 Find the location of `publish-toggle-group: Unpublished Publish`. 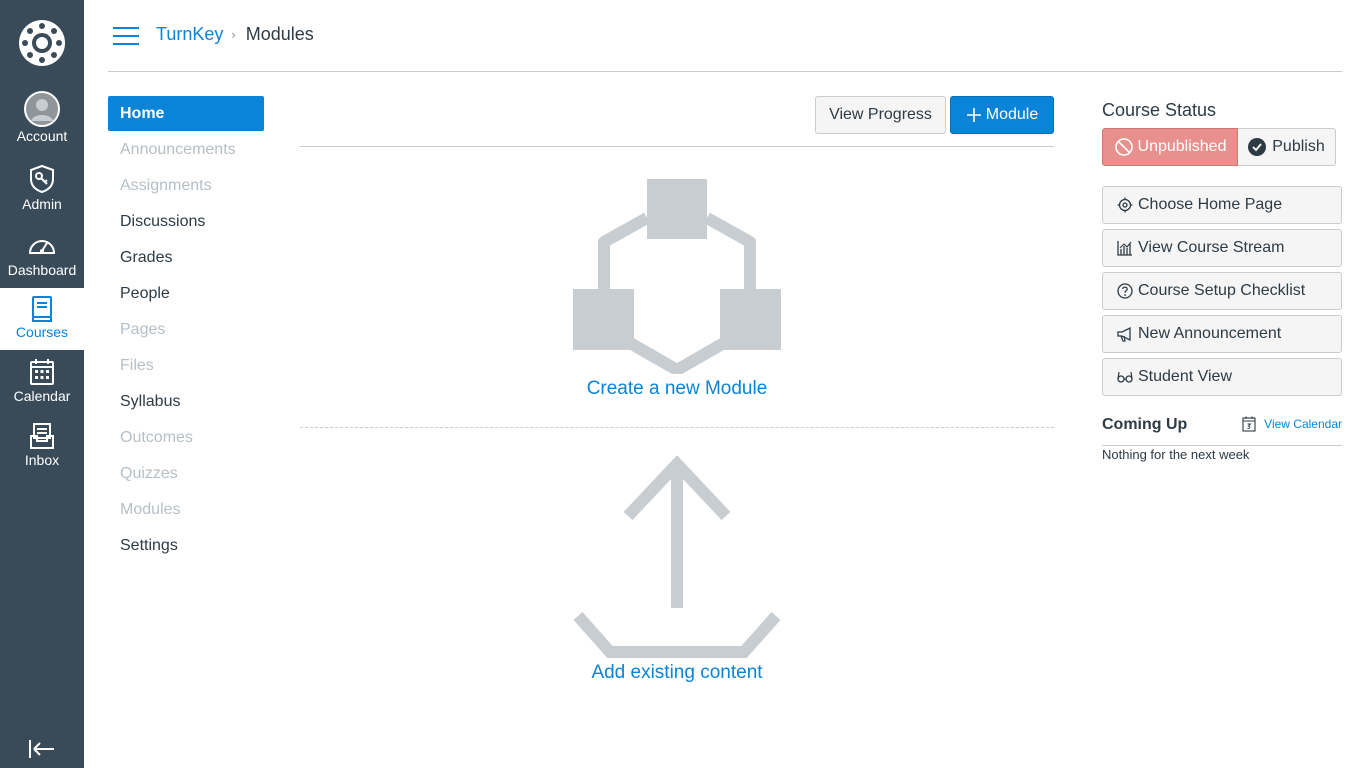

publish-toggle-group: Unpublished Publish is located at coordinates (1219, 147).